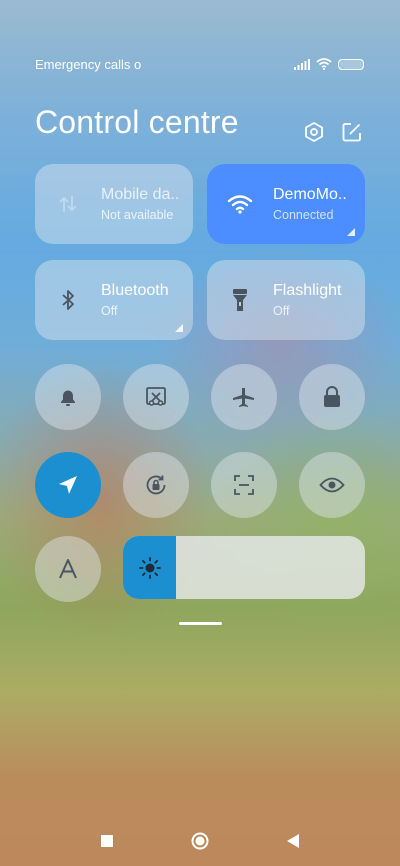 The width and height of the screenshot is (400, 866). Describe the element at coordinates (293, 841) in the screenshot. I see `back-icon` at that location.